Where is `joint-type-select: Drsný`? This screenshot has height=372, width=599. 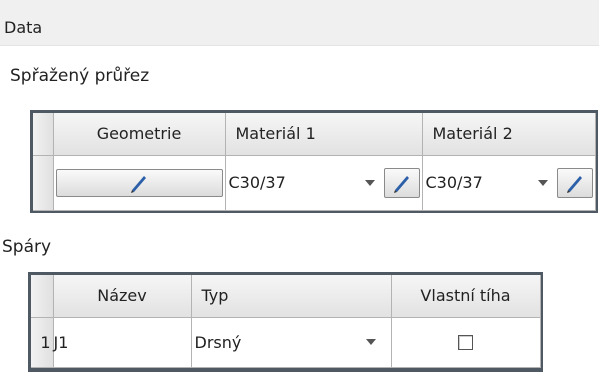 joint-type-select: Drsný is located at coordinates (271, 342).